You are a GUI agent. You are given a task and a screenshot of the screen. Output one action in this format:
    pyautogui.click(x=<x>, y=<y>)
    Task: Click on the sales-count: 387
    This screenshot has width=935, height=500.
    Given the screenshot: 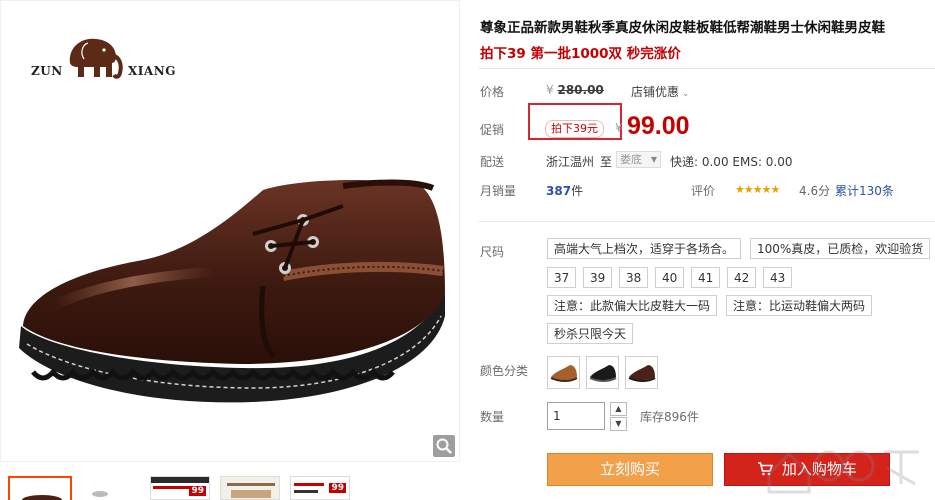 What is the action you would take?
    pyautogui.click(x=559, y=191)
    